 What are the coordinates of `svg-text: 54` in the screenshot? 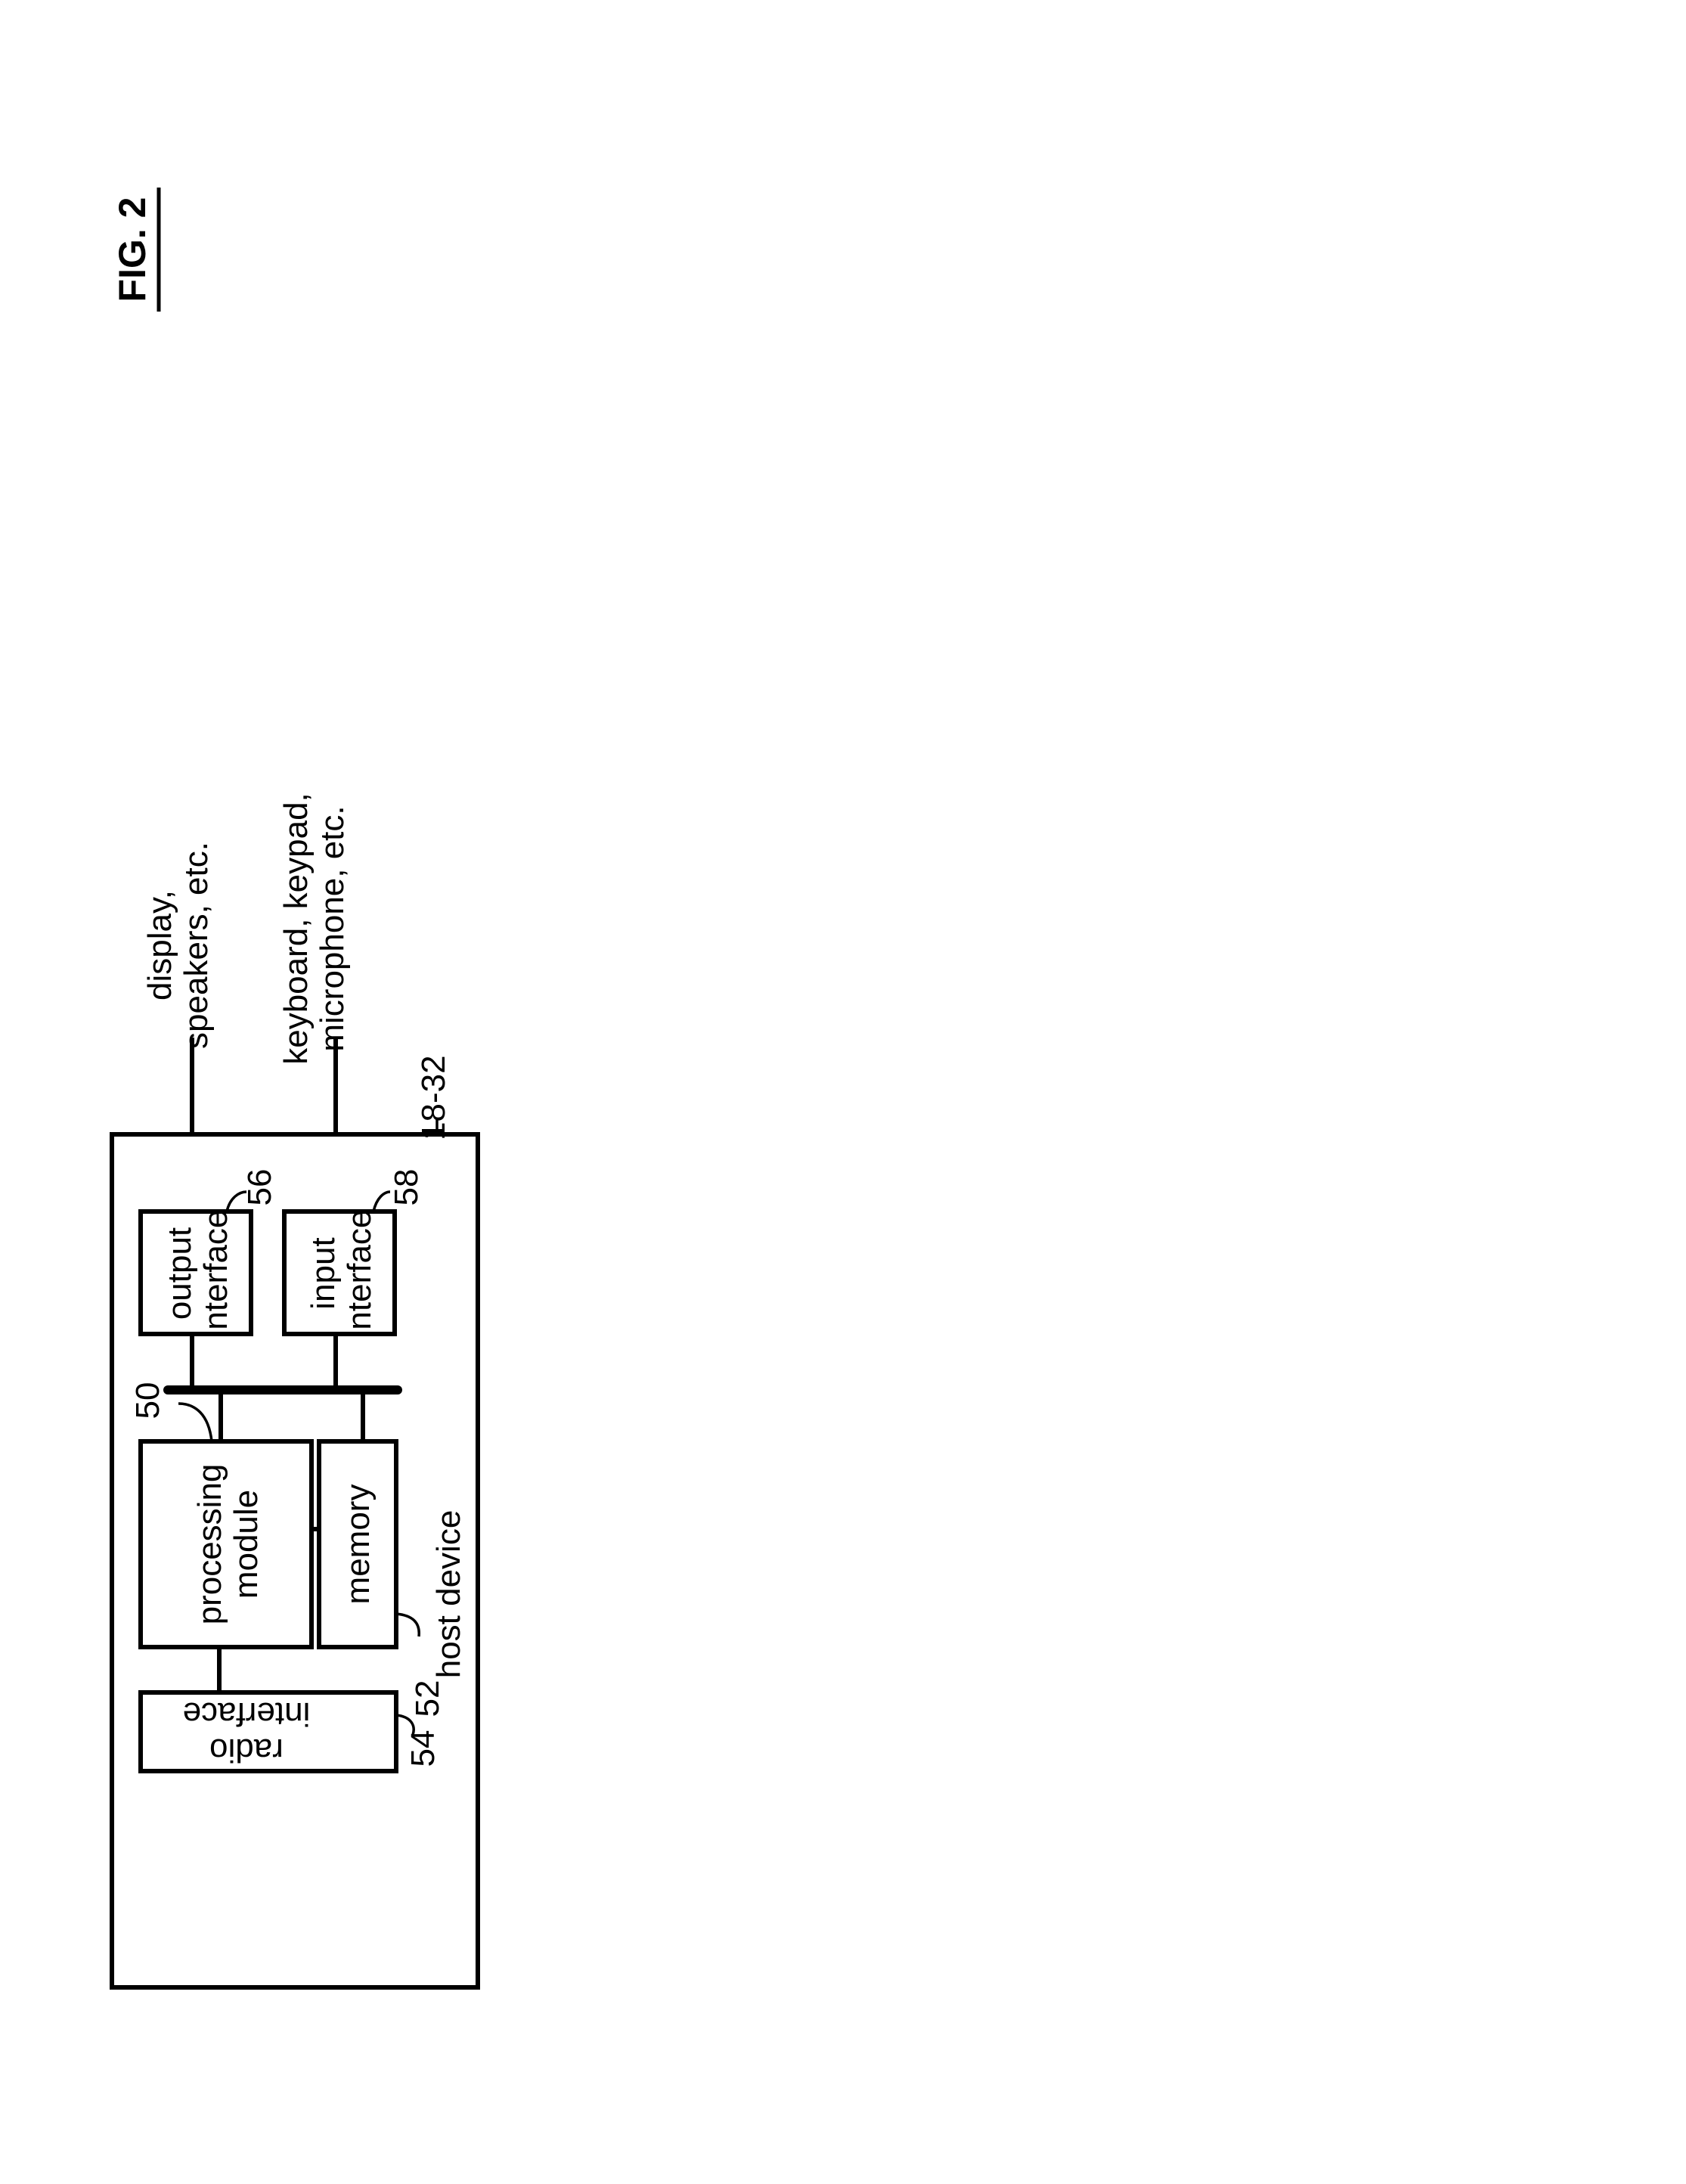 It's located at (423, 1748).